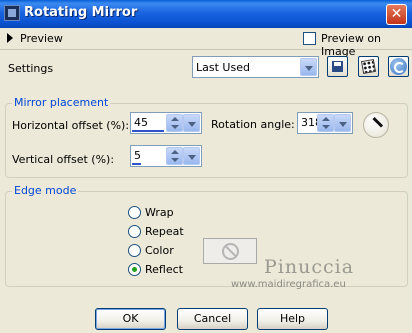  I want to click on ok-button: OK, so click(130, 319).